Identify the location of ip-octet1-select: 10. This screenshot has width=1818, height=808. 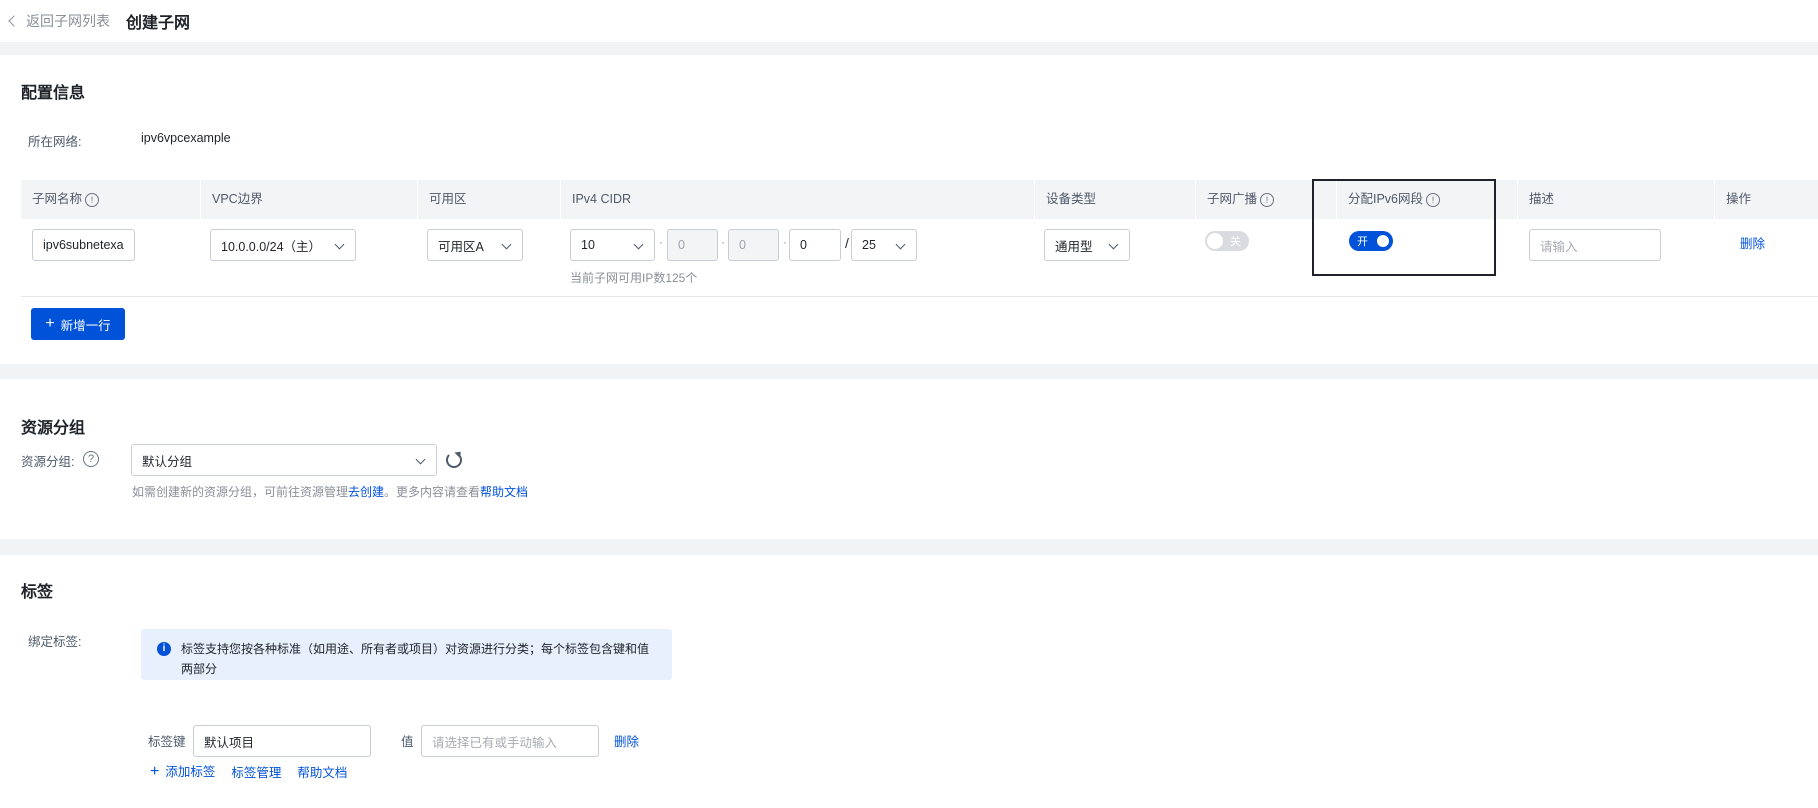
(612, 245).